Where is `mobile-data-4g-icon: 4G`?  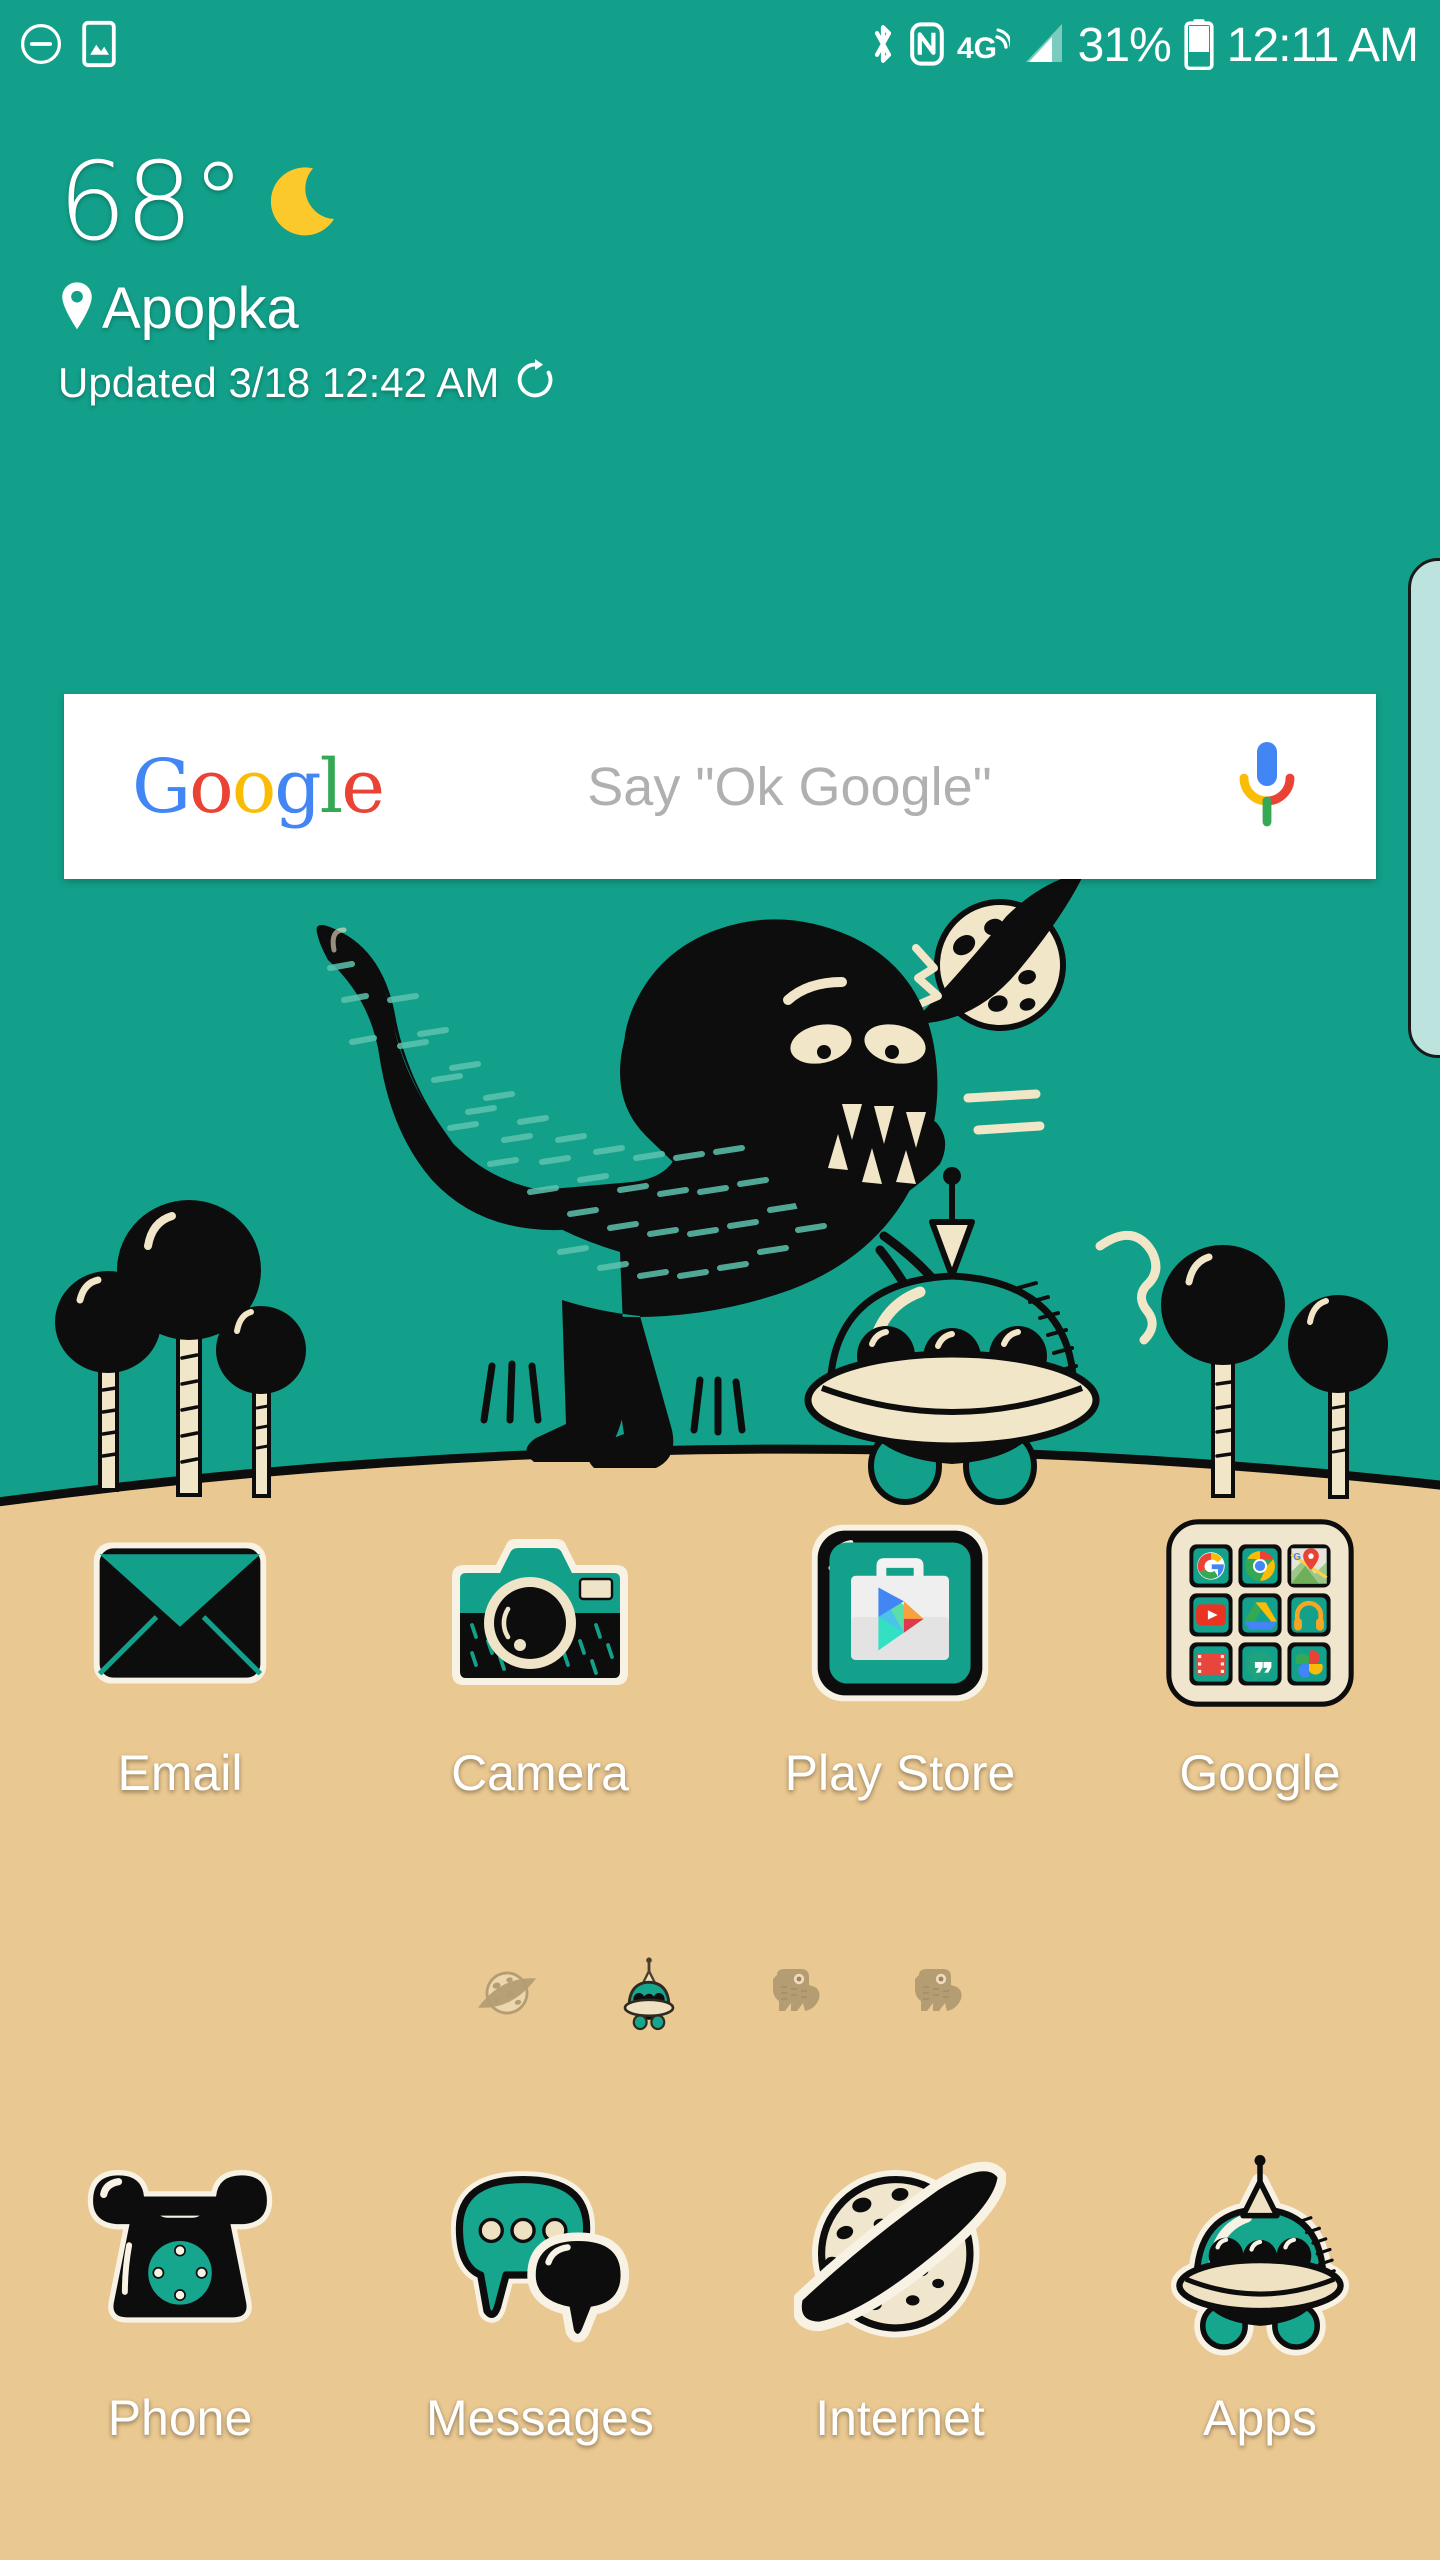
mobile-data-4g-icon: 4G is located at coordinates (984, 46).